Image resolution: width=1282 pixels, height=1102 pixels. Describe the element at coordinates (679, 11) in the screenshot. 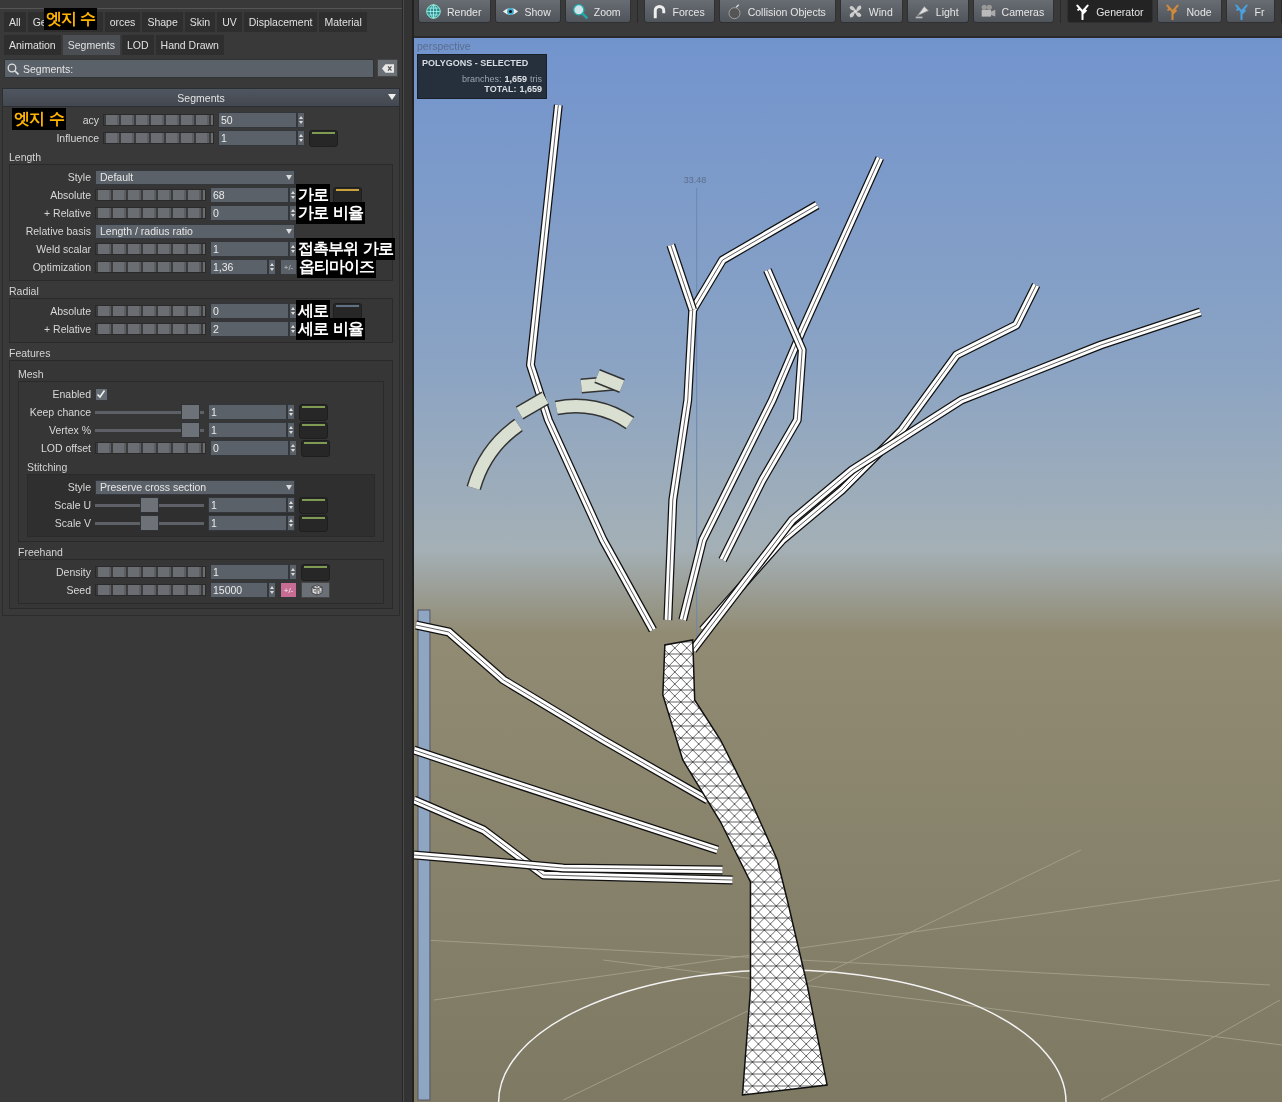

I see `toolbar-button: Forces` at that location.